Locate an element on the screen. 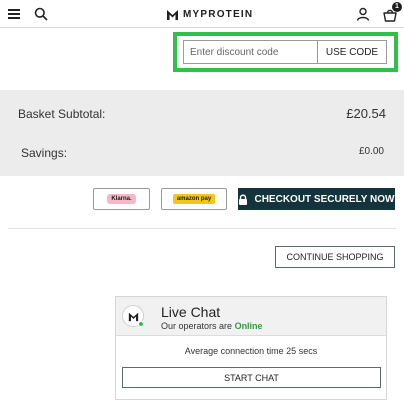  live-chat-subtitle: Our operators are Online is located at coordinates (212, 326).